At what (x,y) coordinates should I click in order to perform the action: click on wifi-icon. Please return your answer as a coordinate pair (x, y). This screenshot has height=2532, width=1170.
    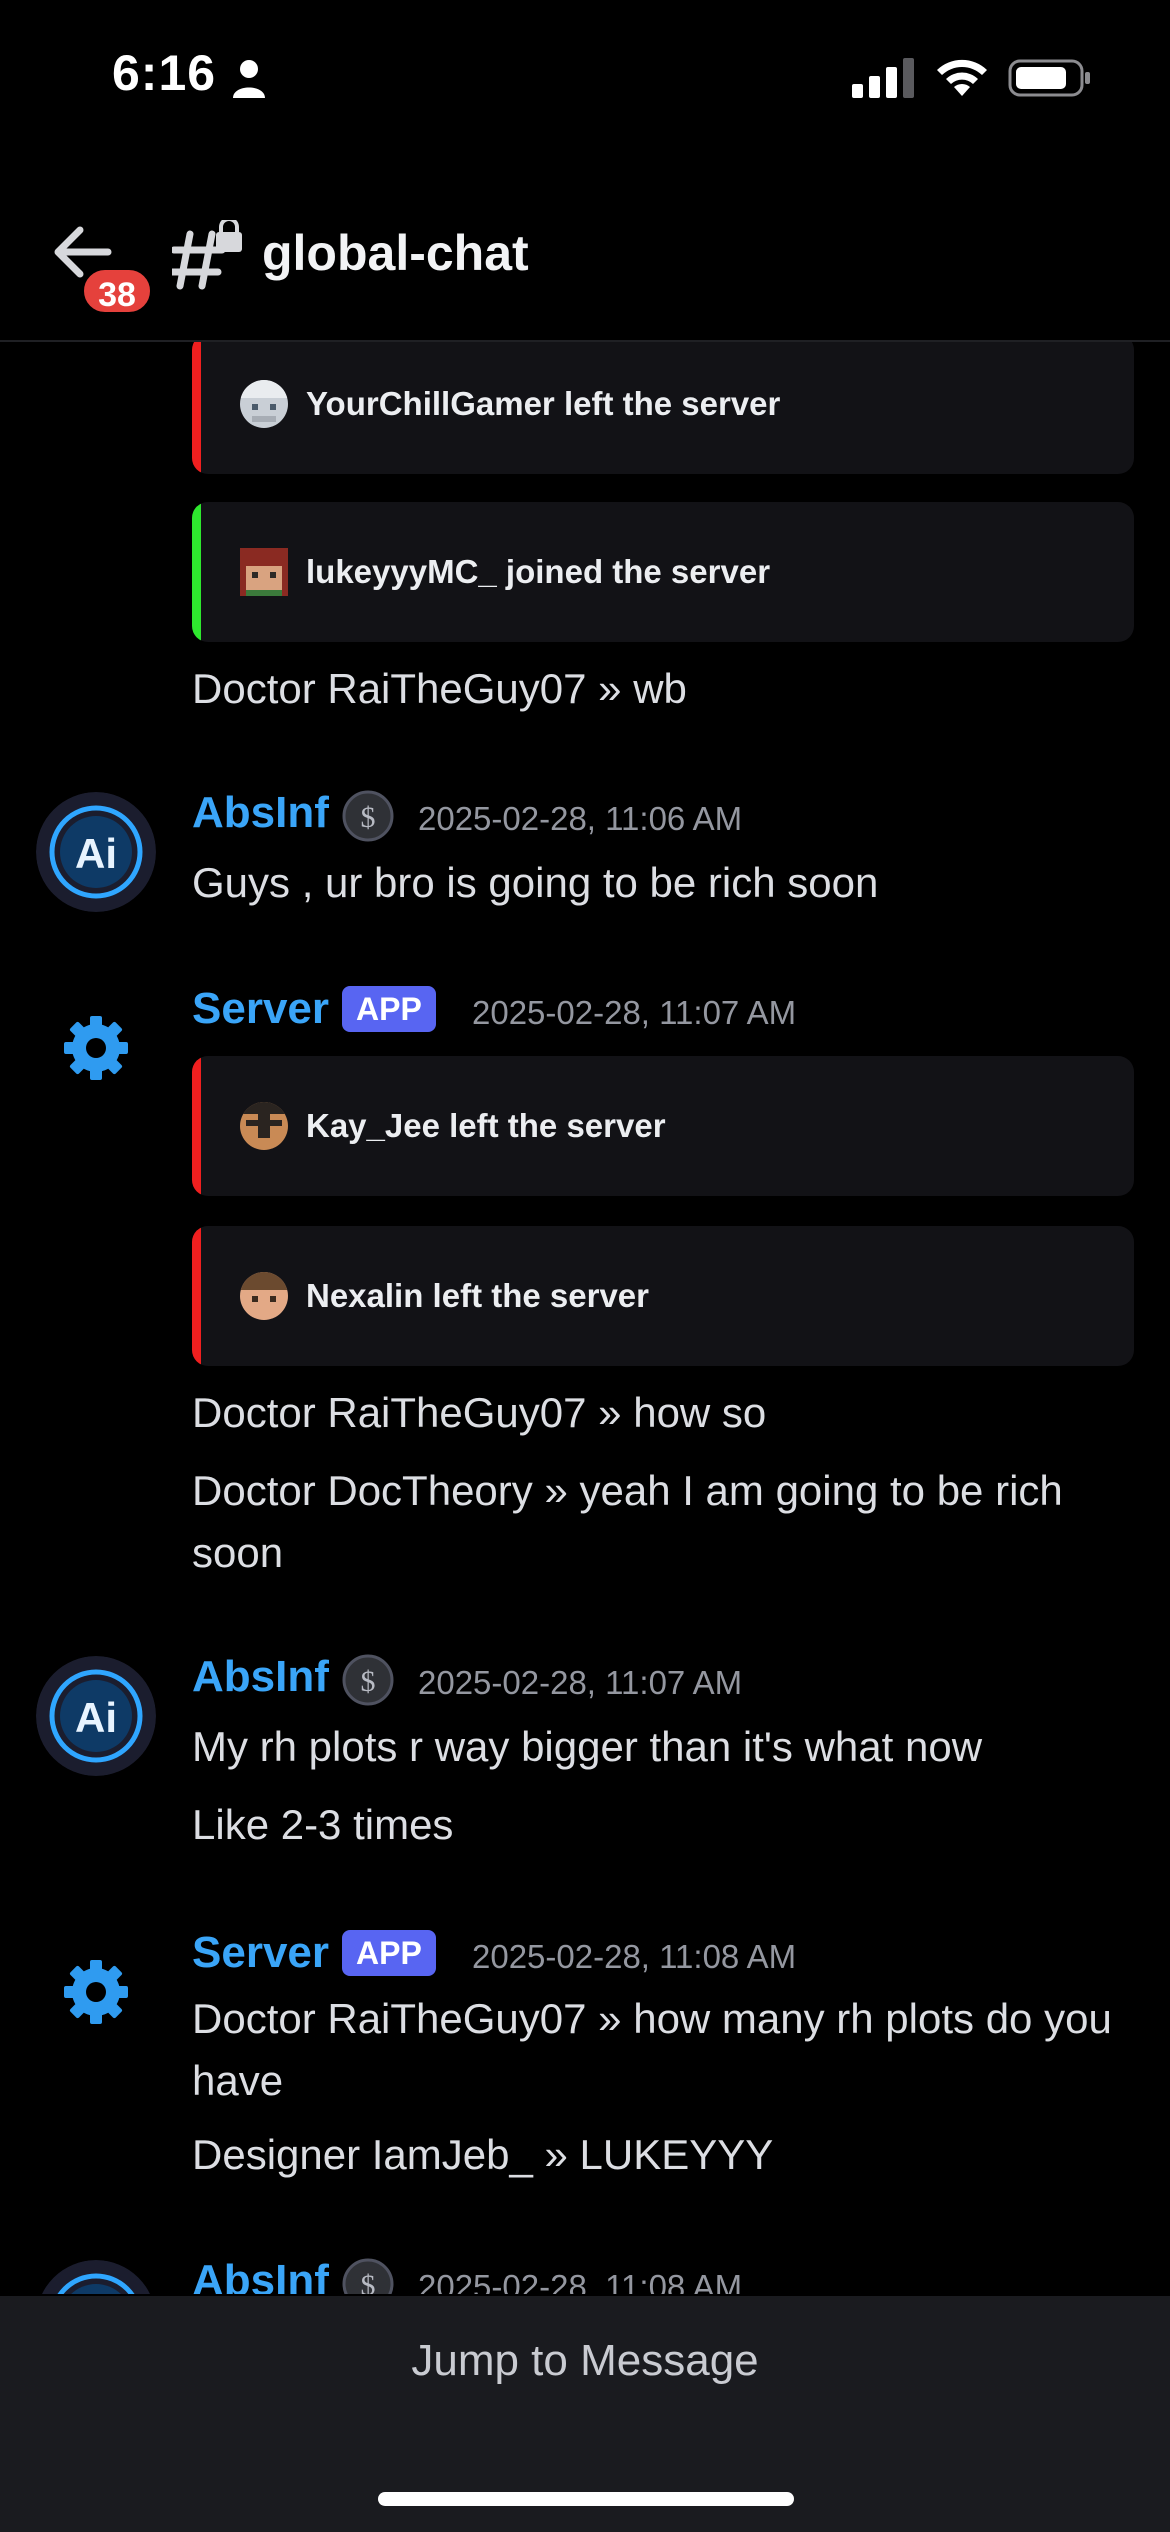
    Looking at the image, I should click on (962, 77).